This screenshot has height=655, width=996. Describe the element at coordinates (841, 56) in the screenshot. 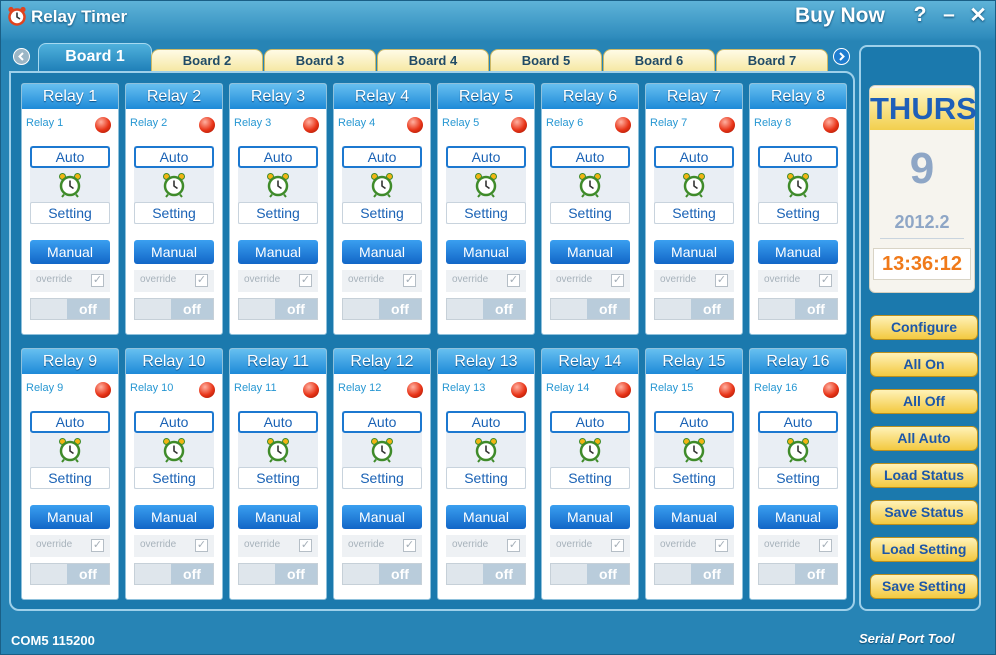

I see `tab-scroll-right-button` at that location.